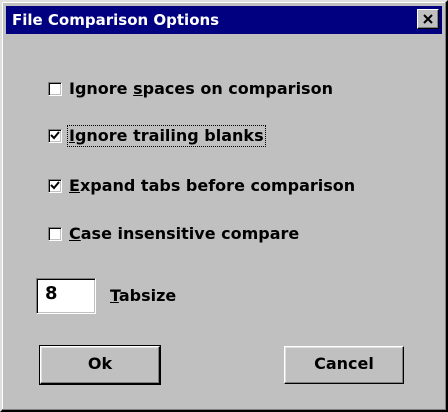  I want to click on cancel-button: Cancel, so click(344, 365).